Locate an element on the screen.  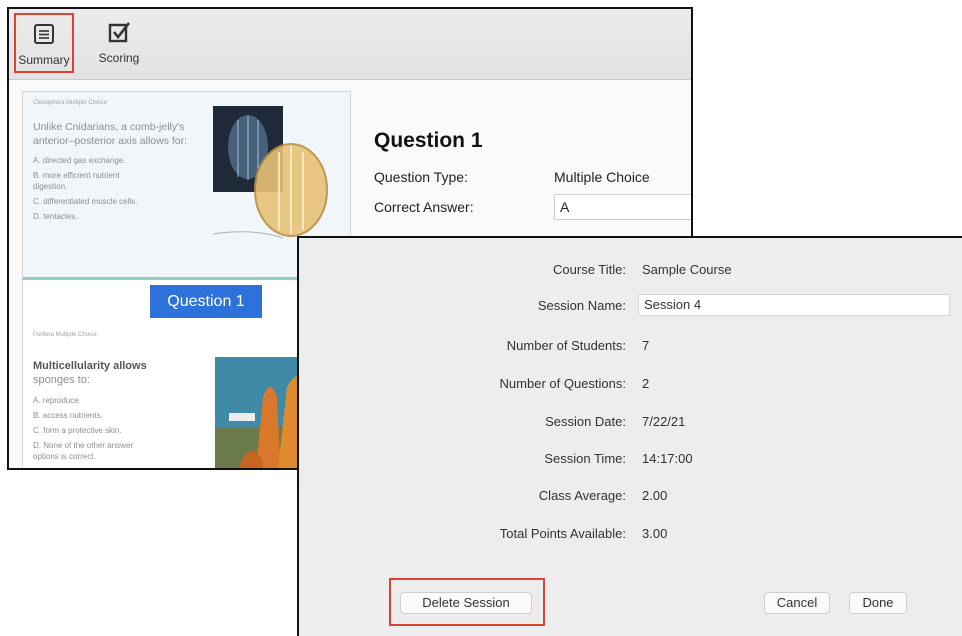
slide-option: digestion. is located at coordinates (50, 186).